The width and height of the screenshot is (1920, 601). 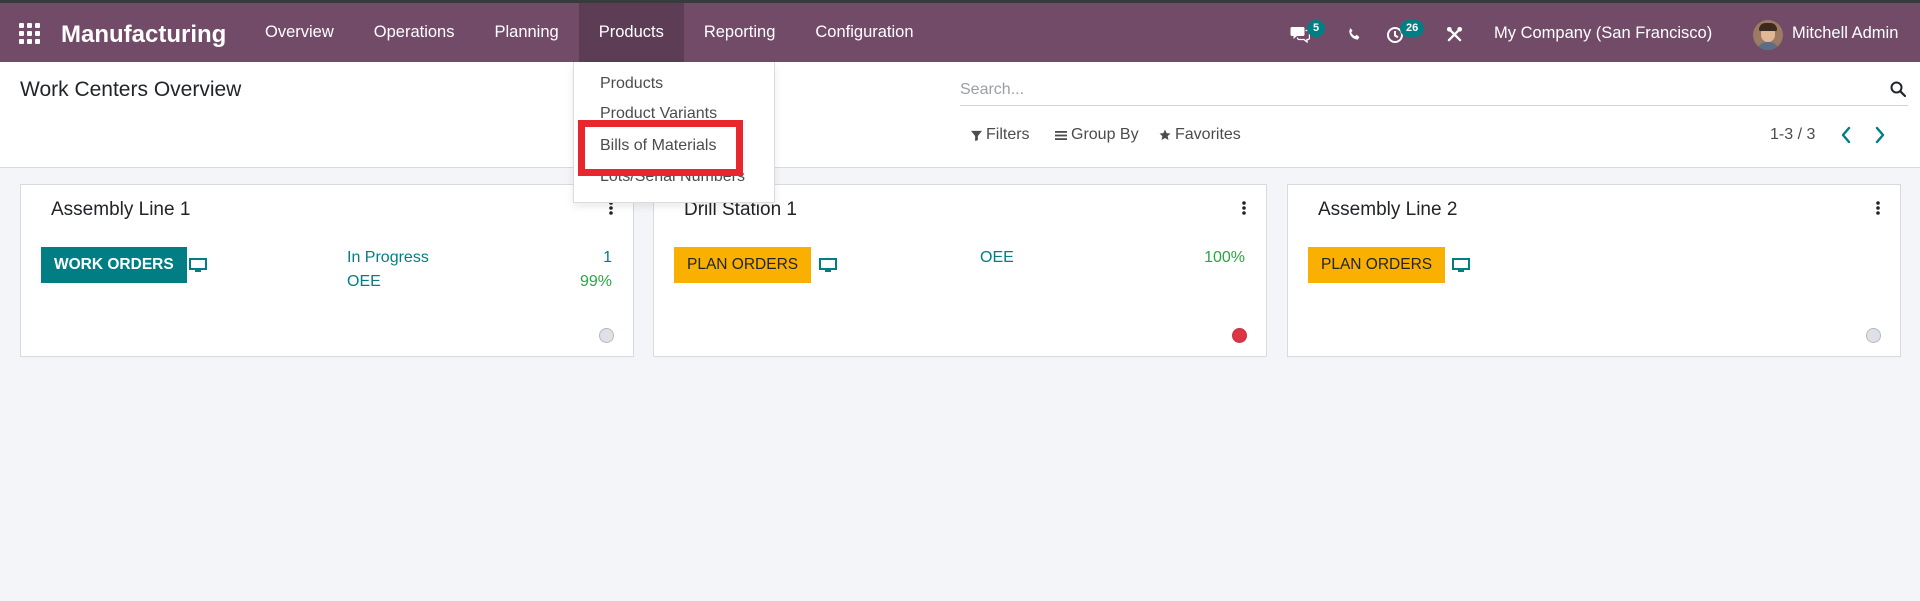 I want to click on workcenter-card: Assembly Line 2 PLAN ORDERS, so click(x=1594, y=270).